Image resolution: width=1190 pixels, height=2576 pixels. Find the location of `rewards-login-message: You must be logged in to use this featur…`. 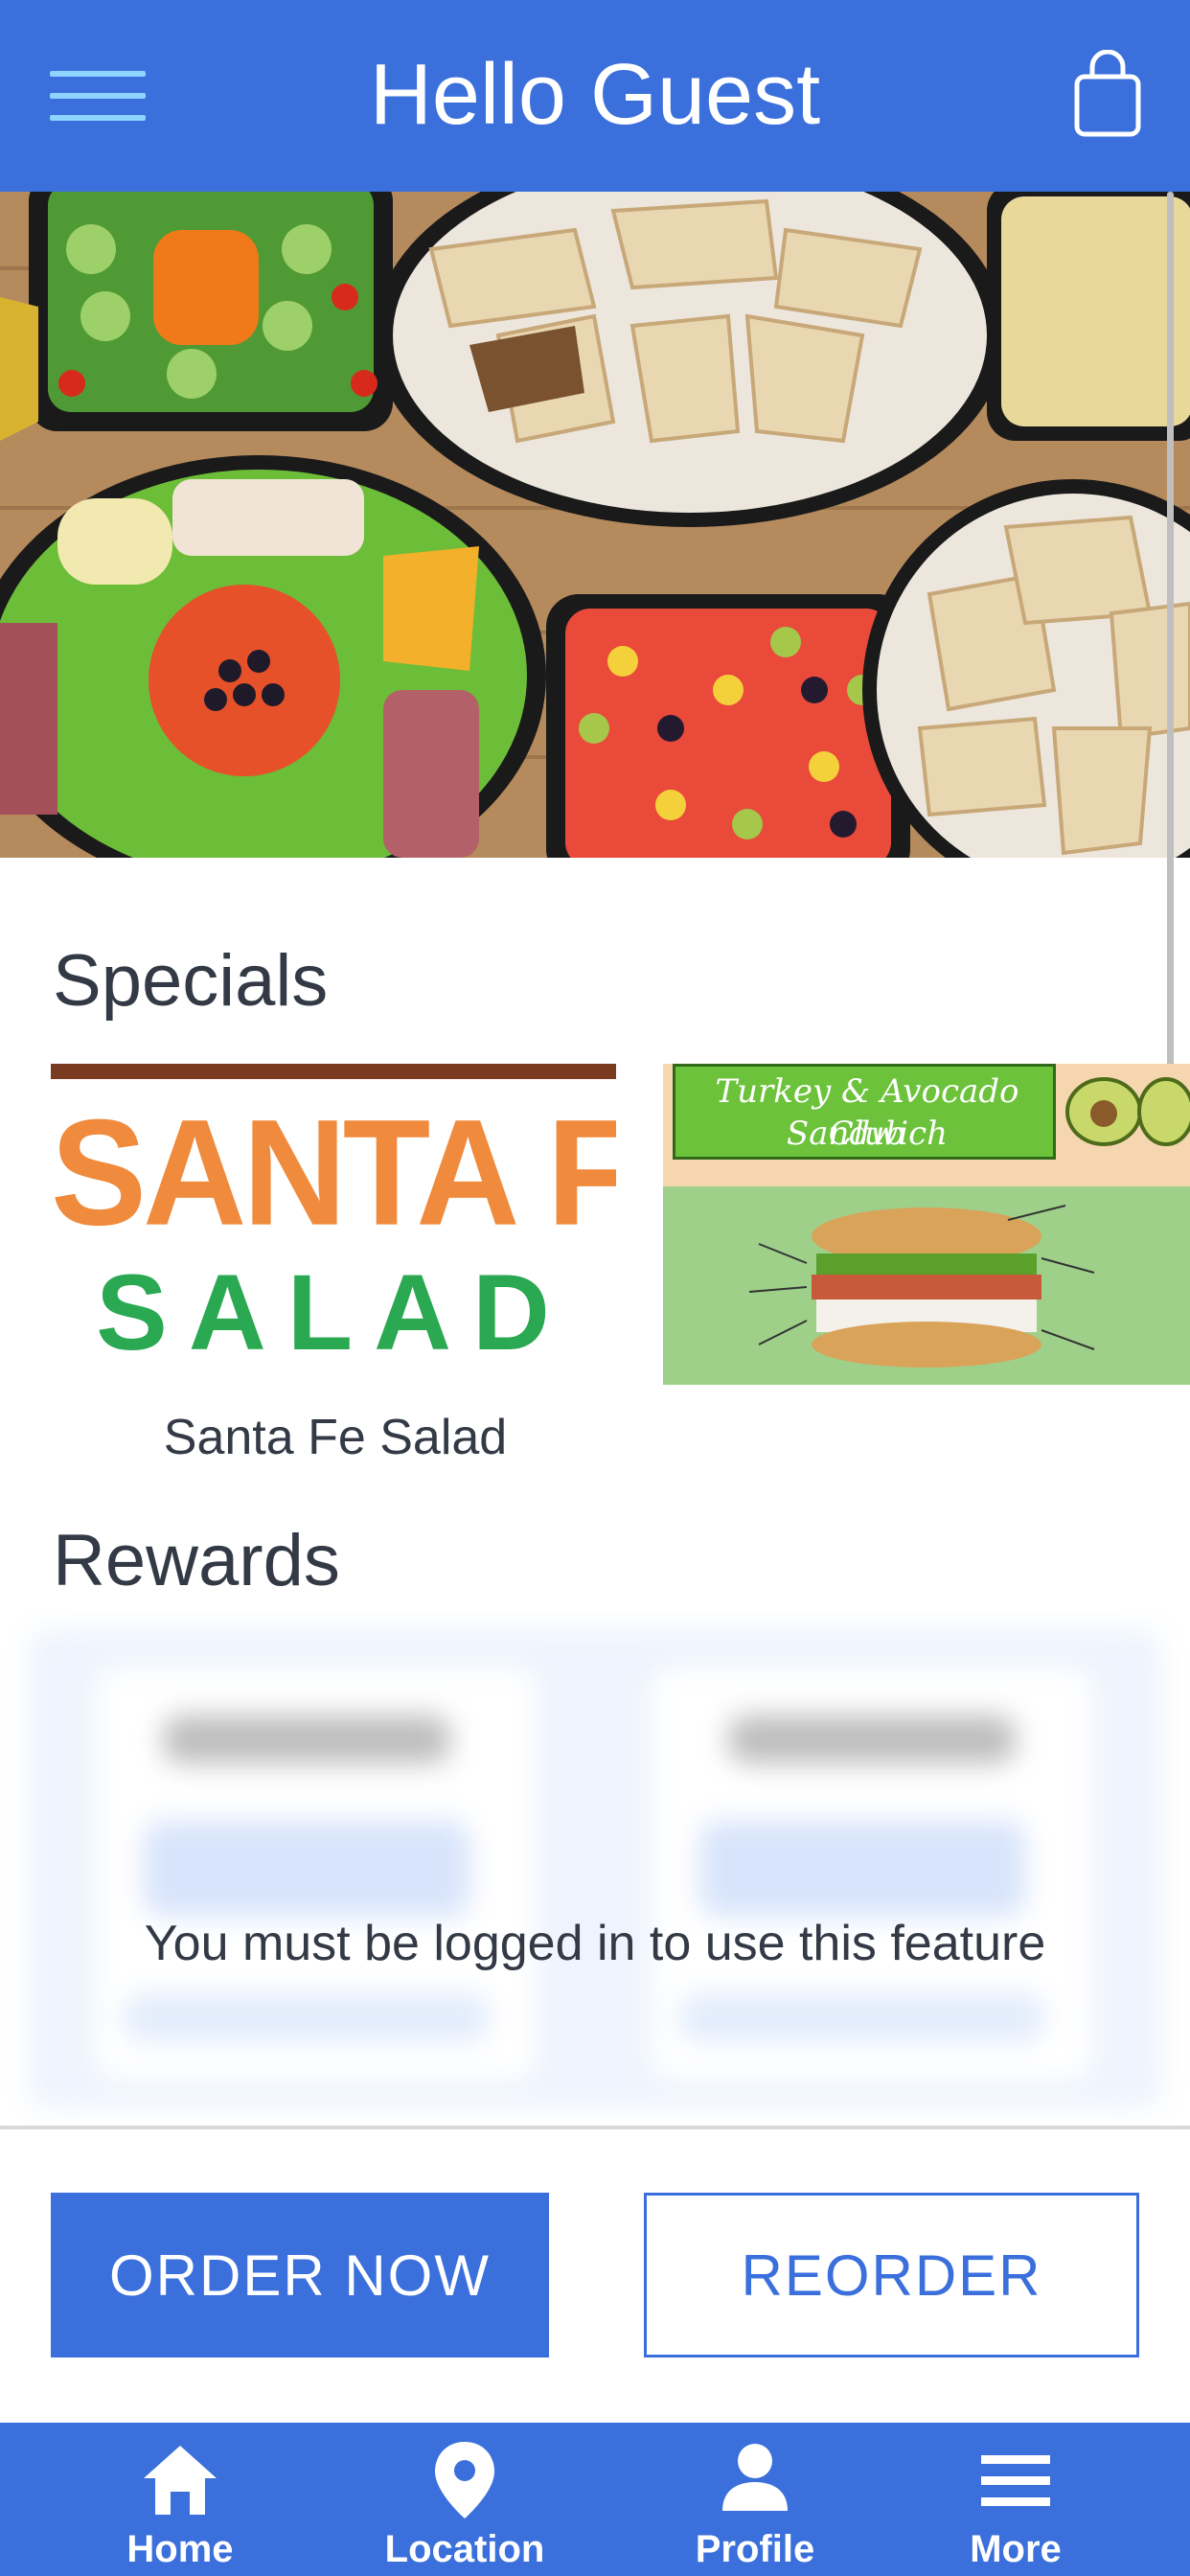

rewards-login-message: You must be logged in to use this featur… is located at coordinates (595, 1943).